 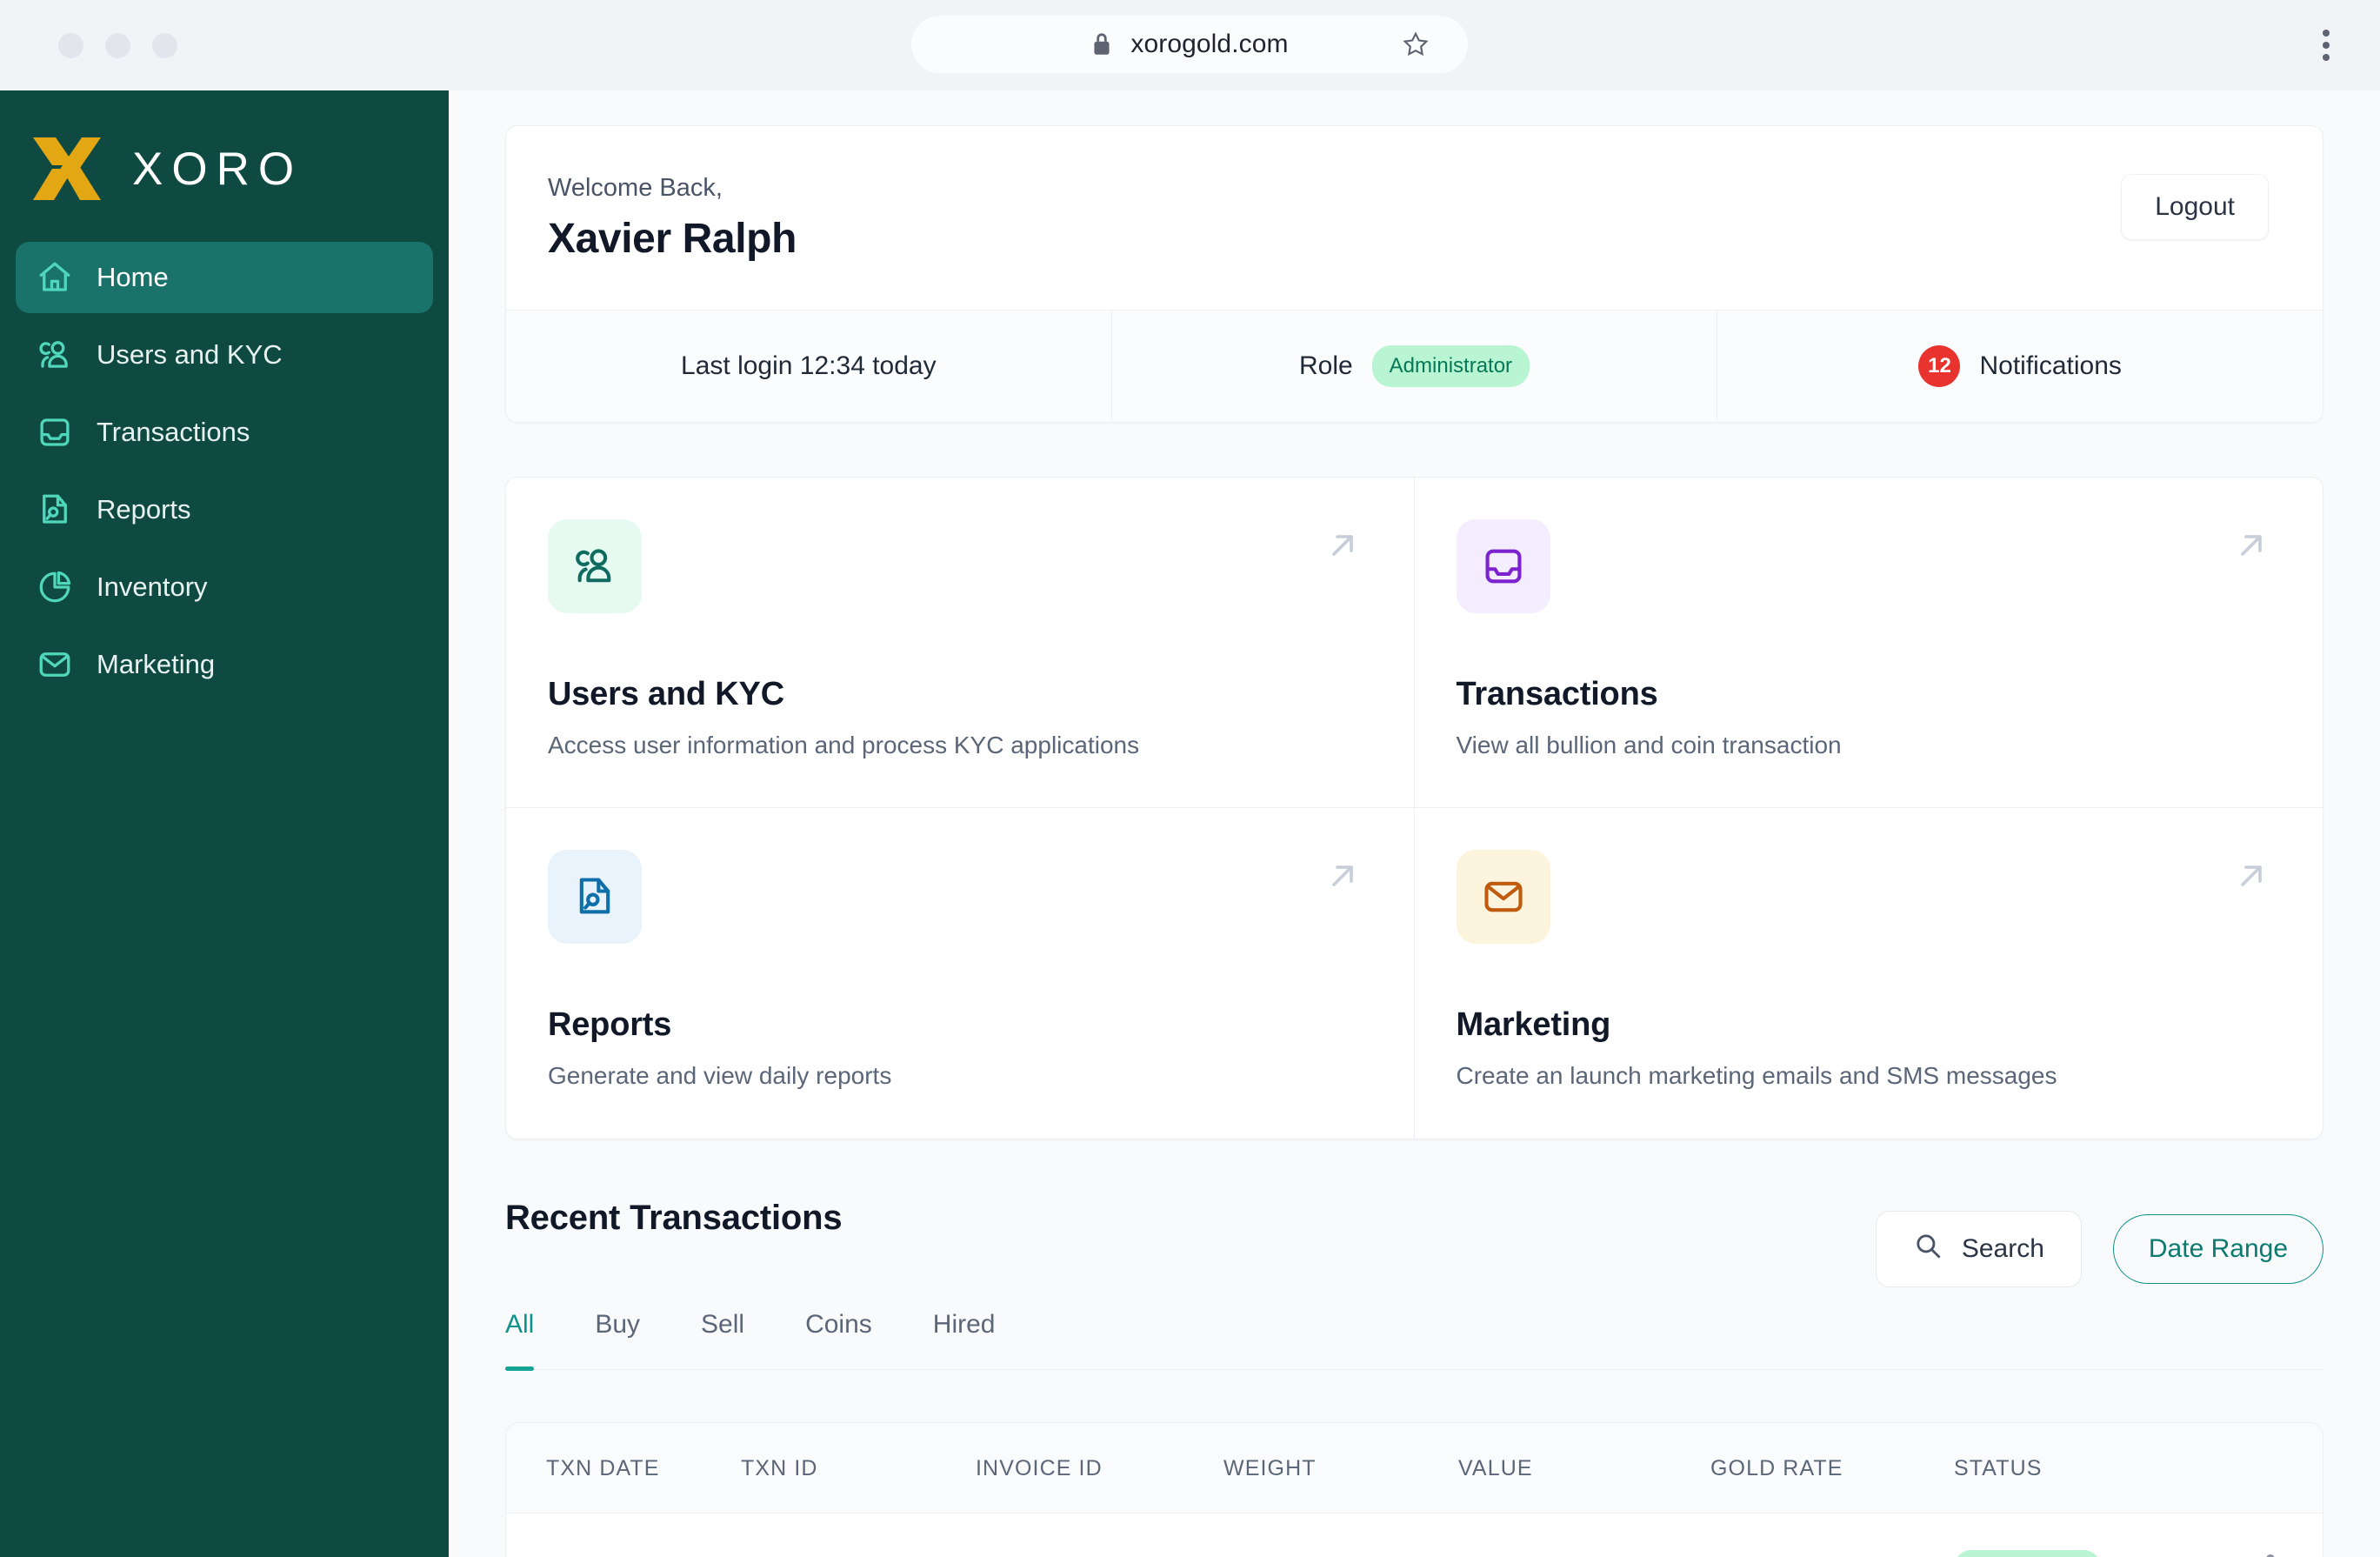 I want to click on envelope-icon, so click(x=55, y=664).